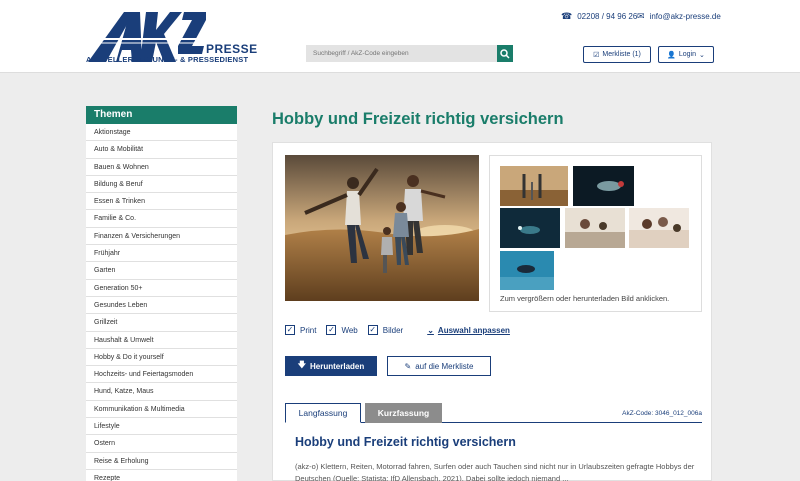 This screenshot has width=800, height=481. I want to click on sidebar-item: Frühjahr, so click(161, 254).